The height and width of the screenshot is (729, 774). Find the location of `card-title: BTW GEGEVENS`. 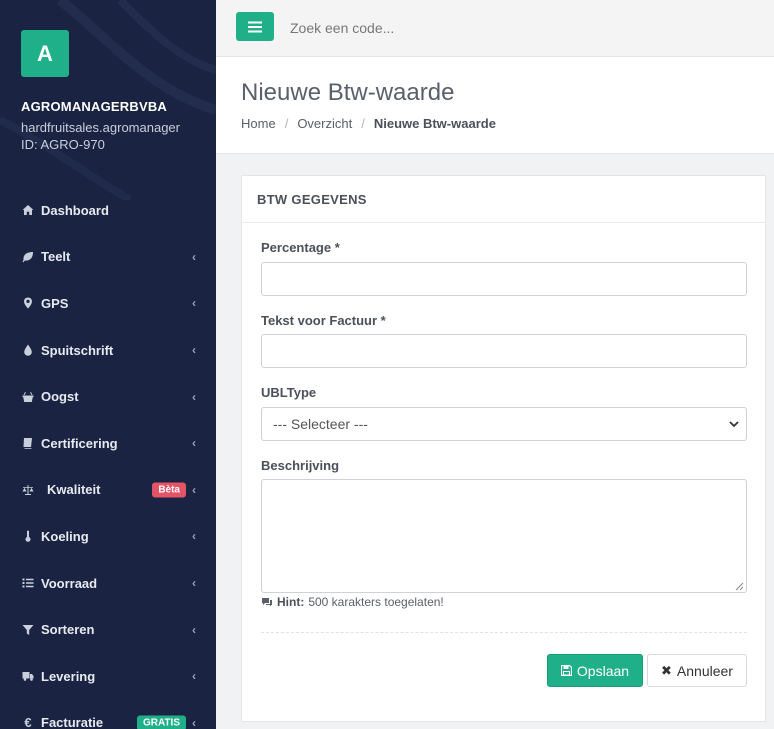

card-title: BTW GEGEVENS is located at coordinates (503, 199).